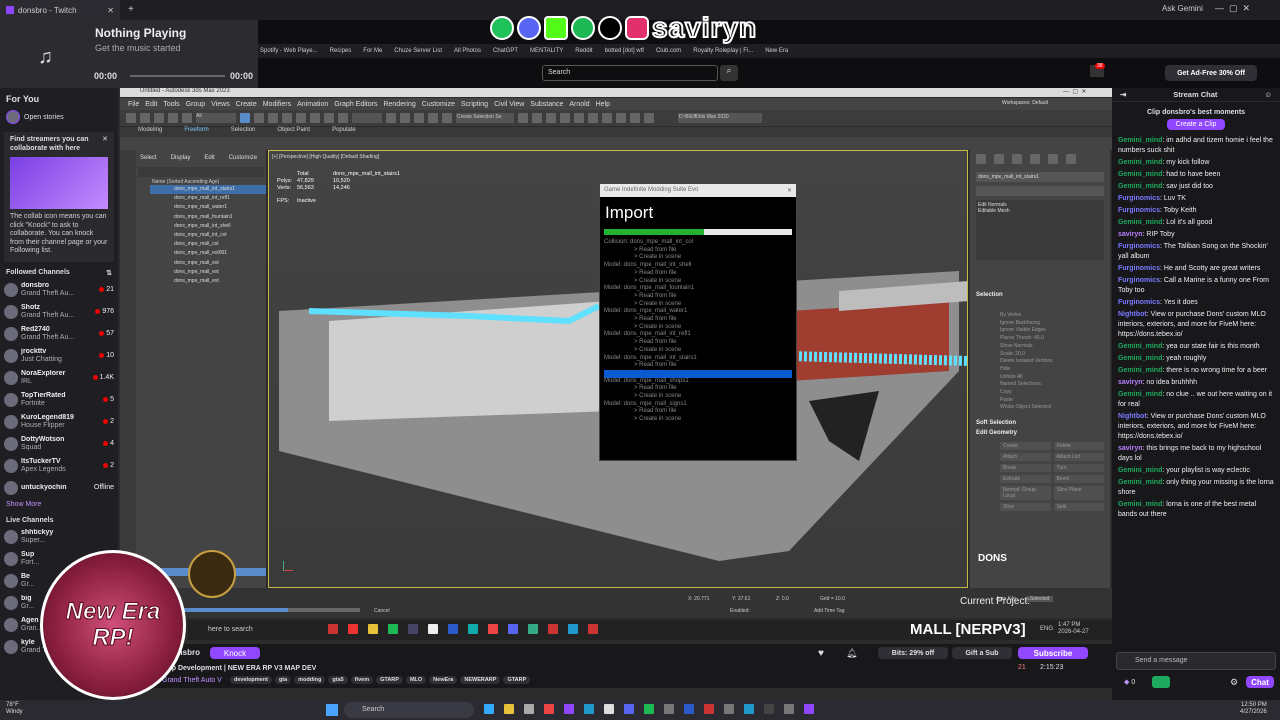  I want to click on chrome-icon, so click(549, 709).